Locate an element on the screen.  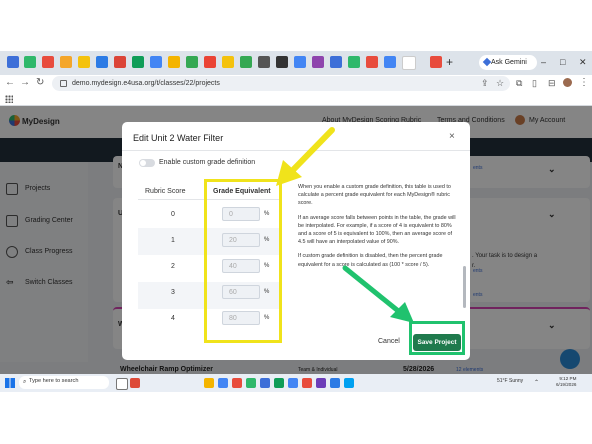
weather-widget: 51°F Sunny is located at coordinates (510, 381).